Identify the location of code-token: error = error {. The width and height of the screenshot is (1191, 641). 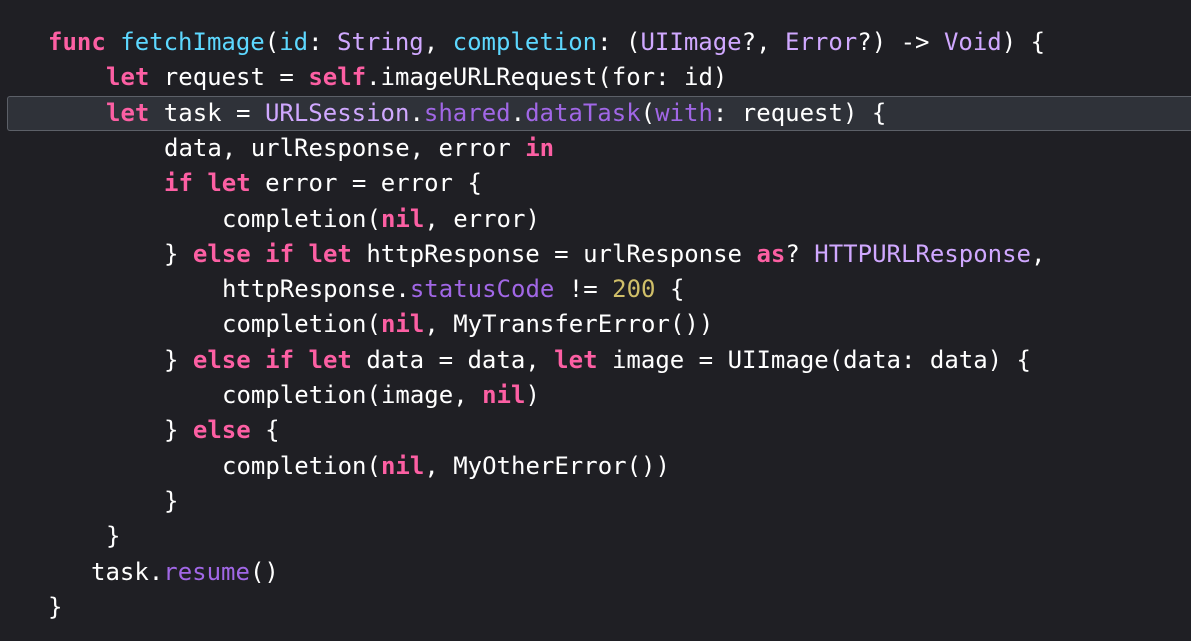
(366, 183).